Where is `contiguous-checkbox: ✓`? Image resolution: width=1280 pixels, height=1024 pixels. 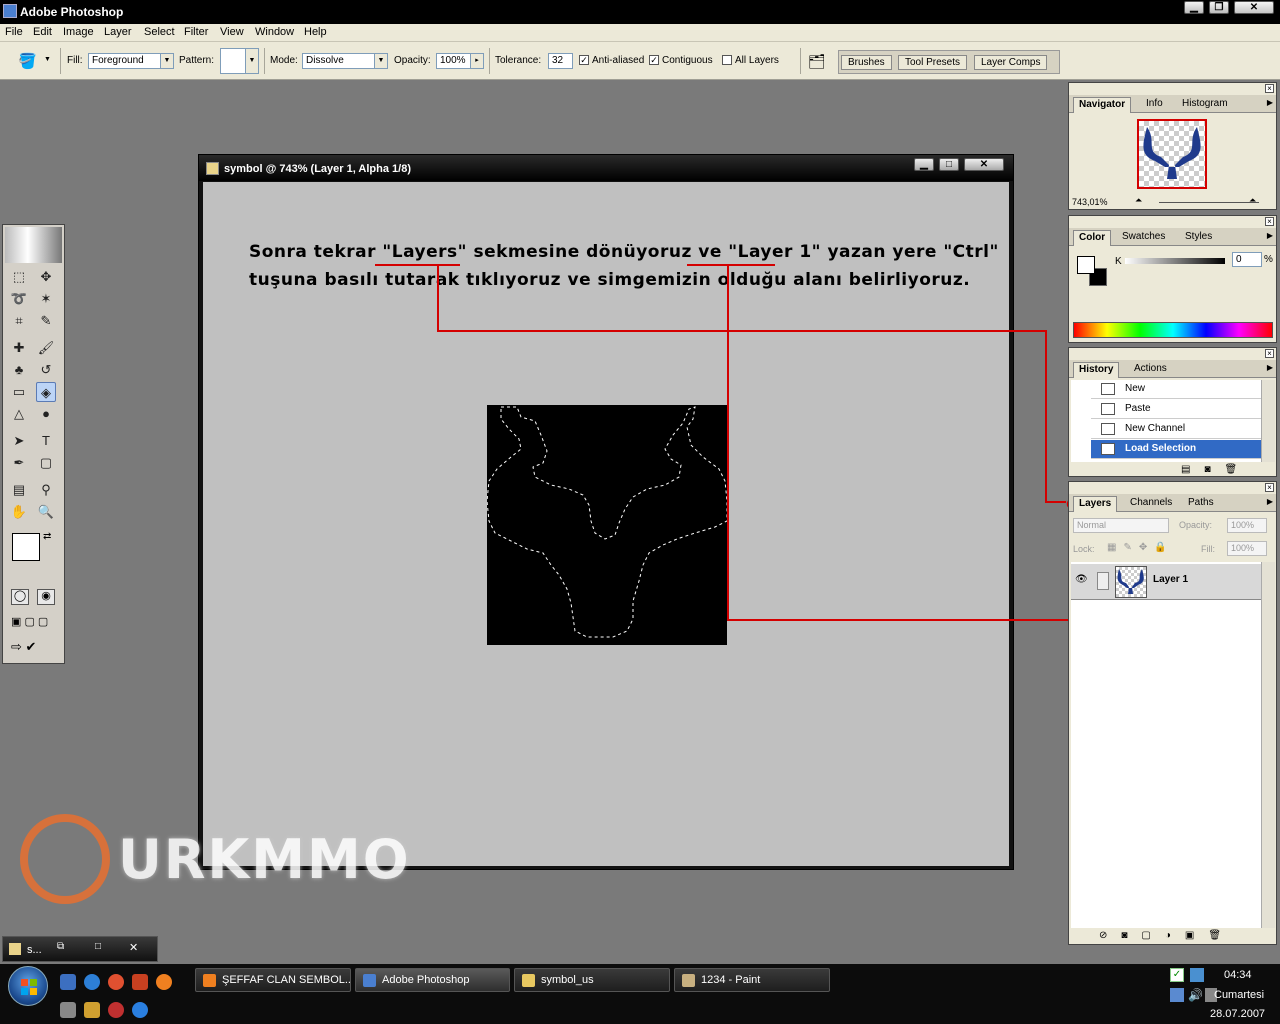
contiguous-checkbox: ✓ is located at coordinates (654, 60).